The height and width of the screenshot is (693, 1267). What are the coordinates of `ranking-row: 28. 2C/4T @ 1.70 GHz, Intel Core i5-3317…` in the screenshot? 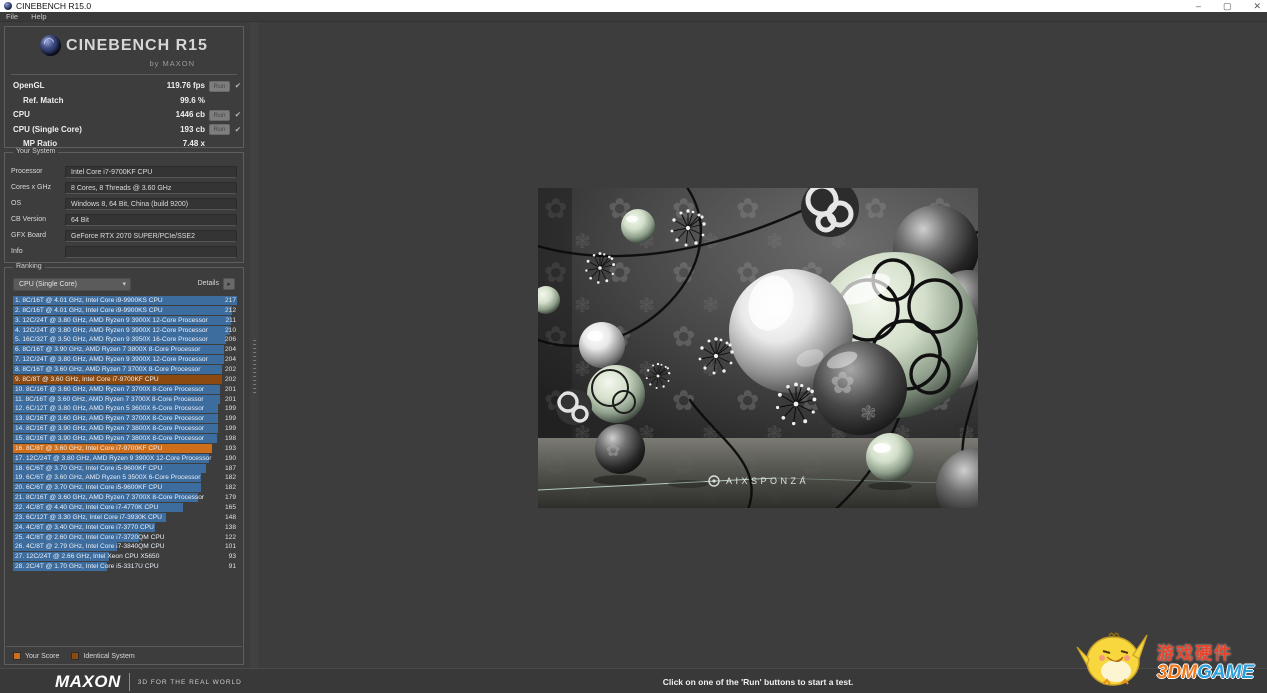 It's located at (125, 567).